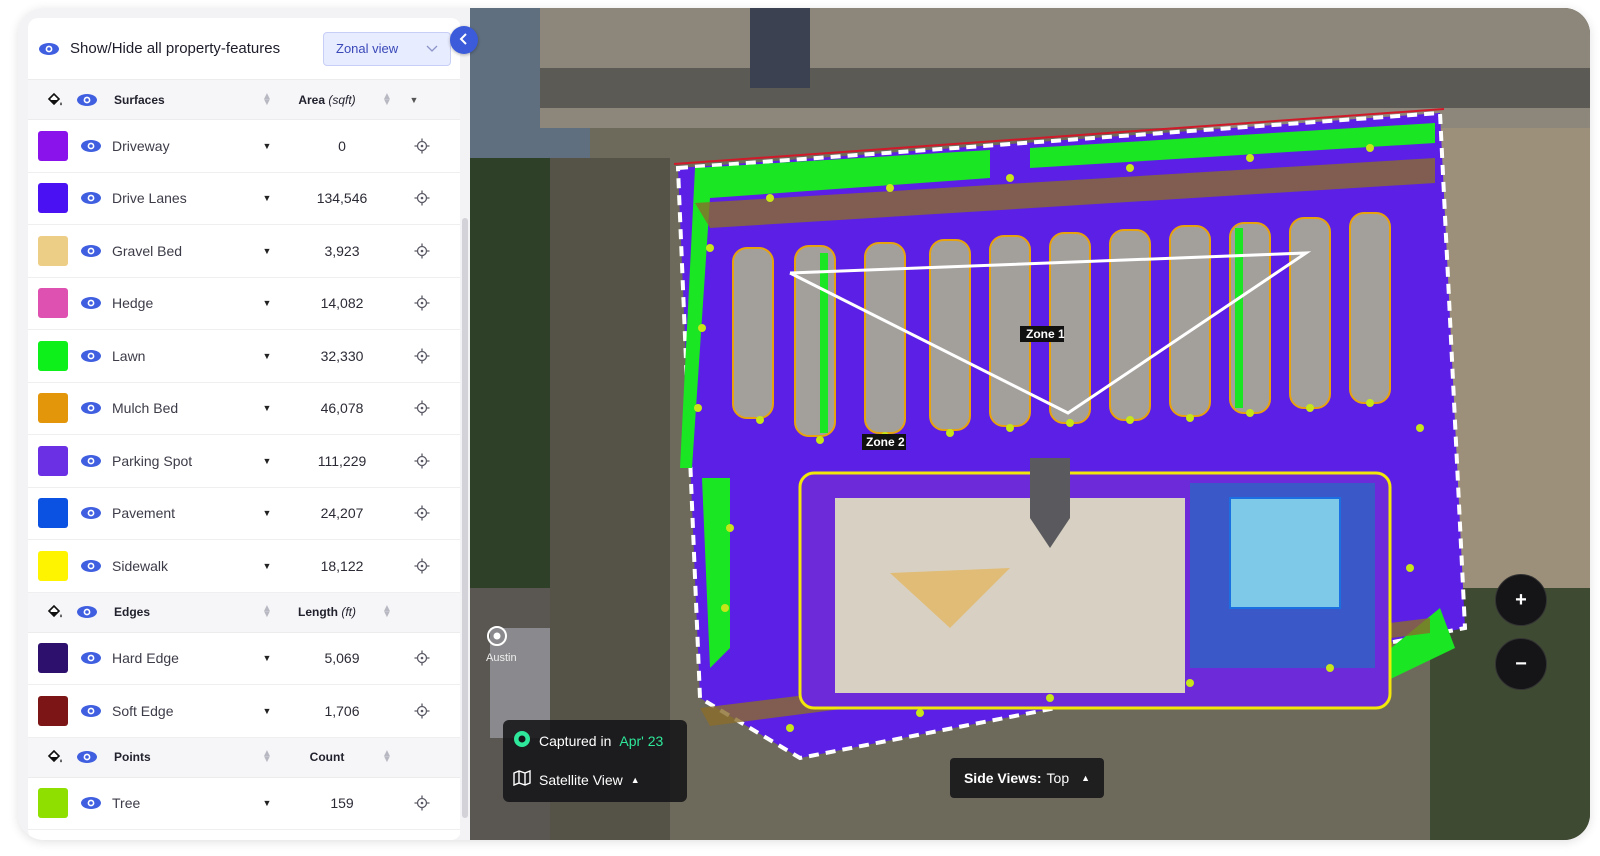 This screenshot has width=1600, height=856. What do you see at coordinates (576, 779) in the screenshot?
I see `layer-switch: Satellite View ▲` at bounding box center [576, 779].